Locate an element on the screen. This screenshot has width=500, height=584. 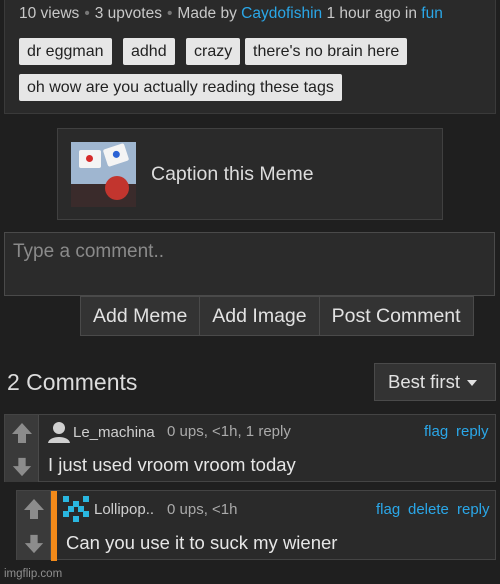
made-by-label: Made by is located at coordinates (207, 13).